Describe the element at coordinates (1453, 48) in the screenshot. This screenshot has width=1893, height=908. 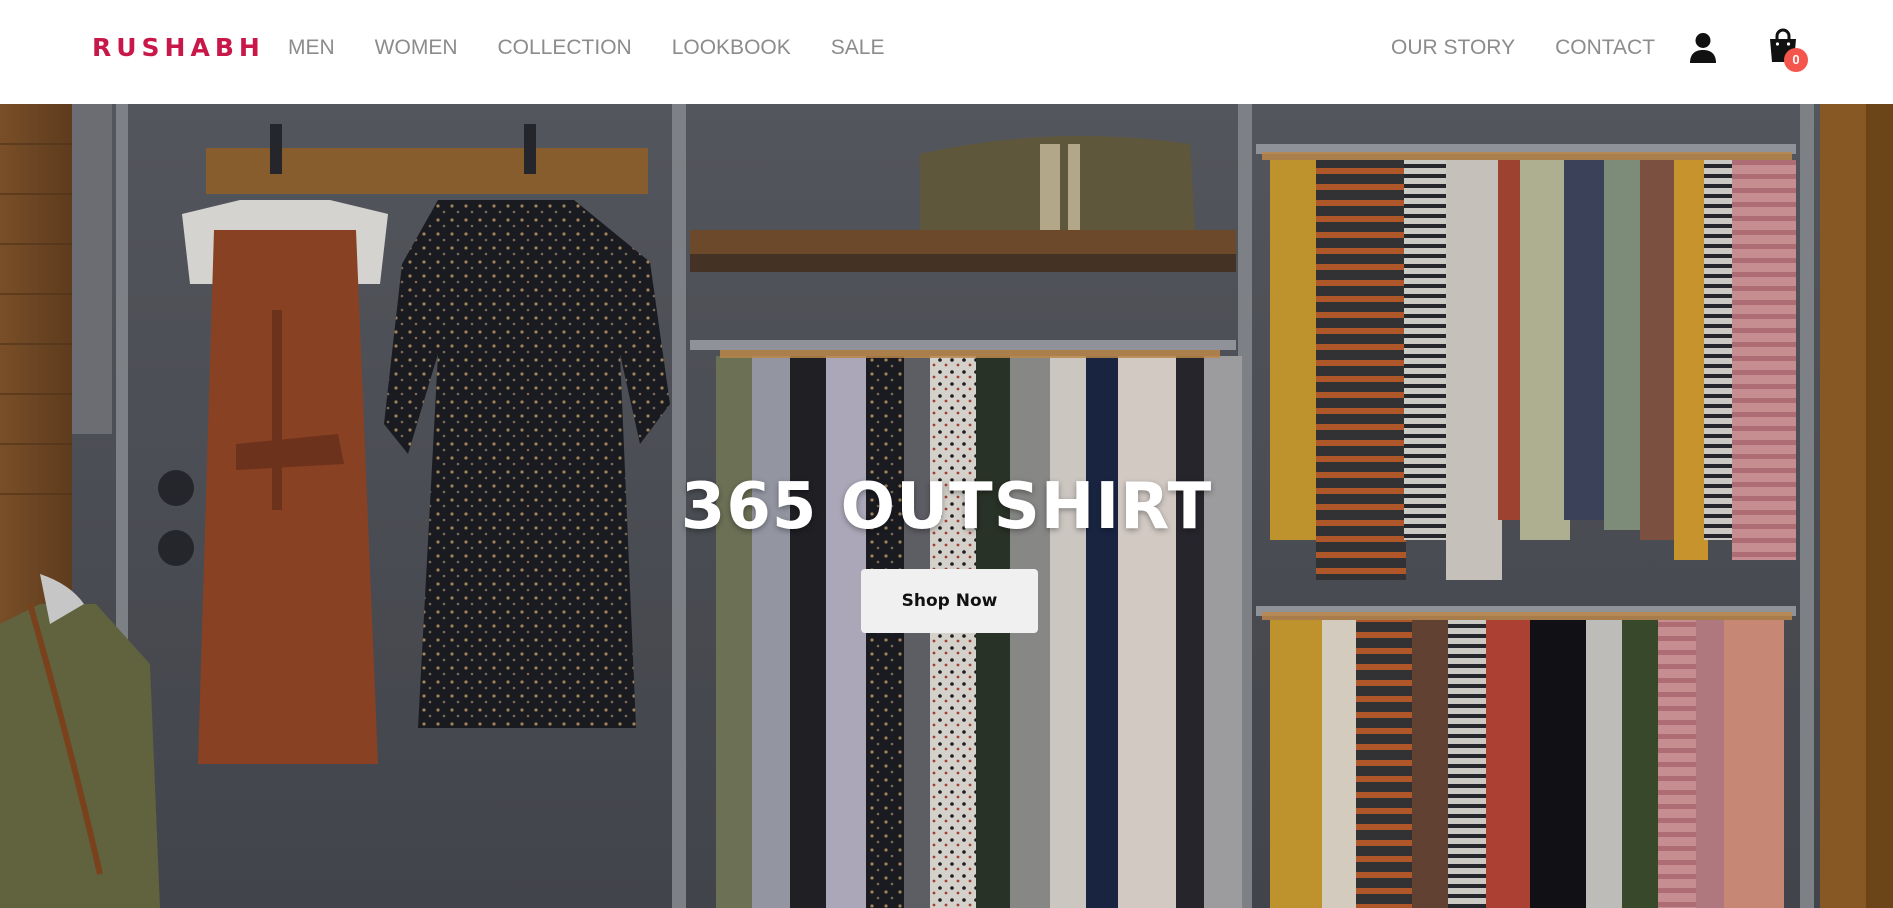
I see `nav-link-our-story: OUR STORY` at that location.